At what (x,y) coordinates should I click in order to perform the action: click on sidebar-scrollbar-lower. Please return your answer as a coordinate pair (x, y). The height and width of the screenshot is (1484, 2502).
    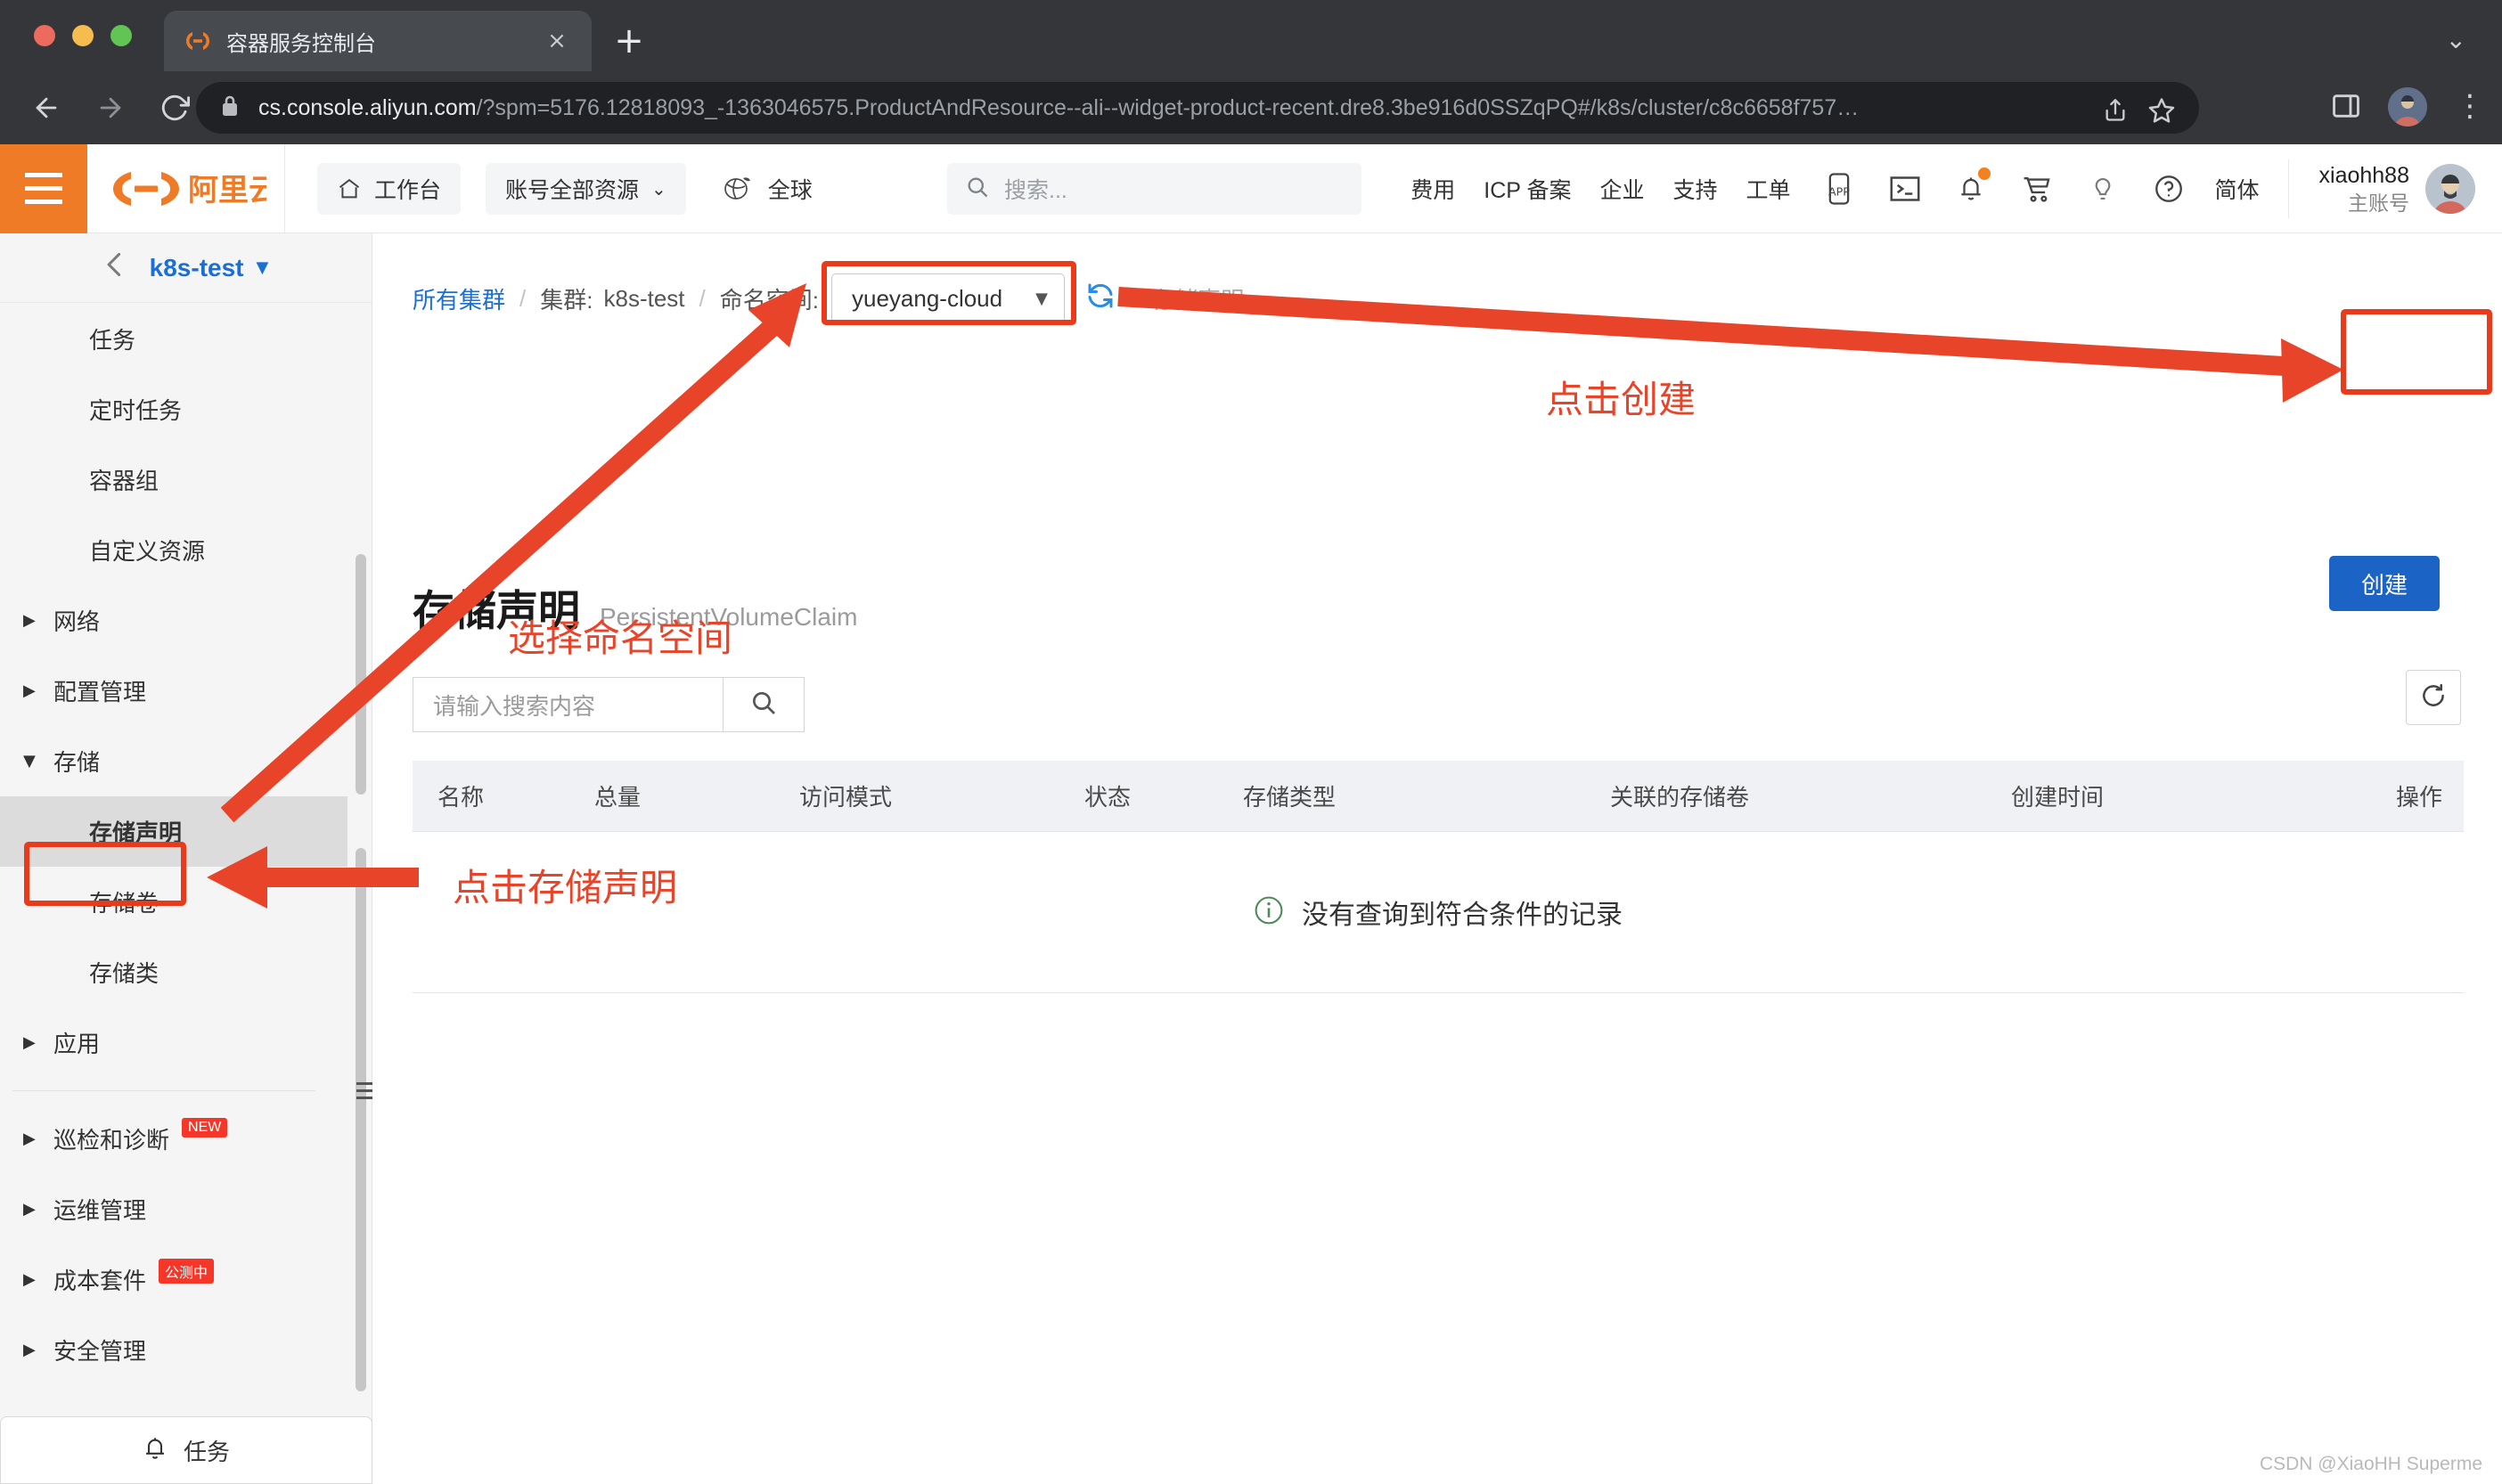
    Looking at the image, I should click on (361, 1120).